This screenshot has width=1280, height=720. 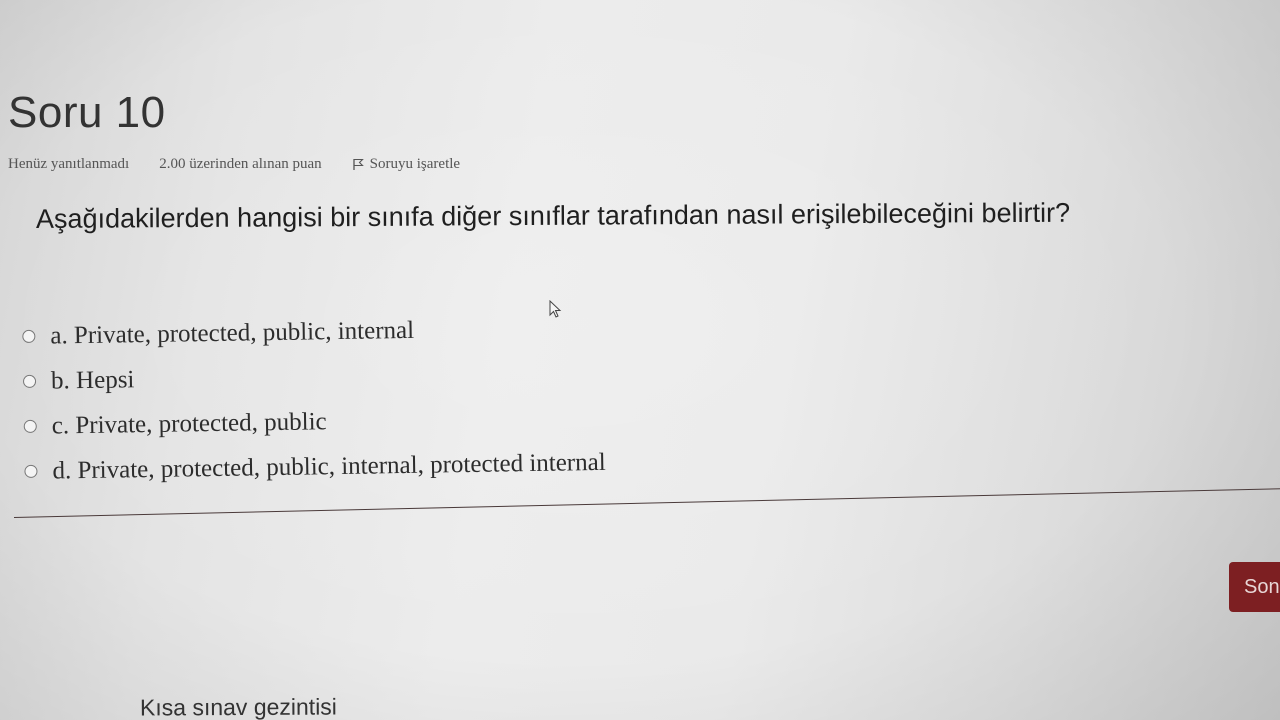 I want to click on answer-label-c: c. Private, protected, public, so click(x=189, y=423).